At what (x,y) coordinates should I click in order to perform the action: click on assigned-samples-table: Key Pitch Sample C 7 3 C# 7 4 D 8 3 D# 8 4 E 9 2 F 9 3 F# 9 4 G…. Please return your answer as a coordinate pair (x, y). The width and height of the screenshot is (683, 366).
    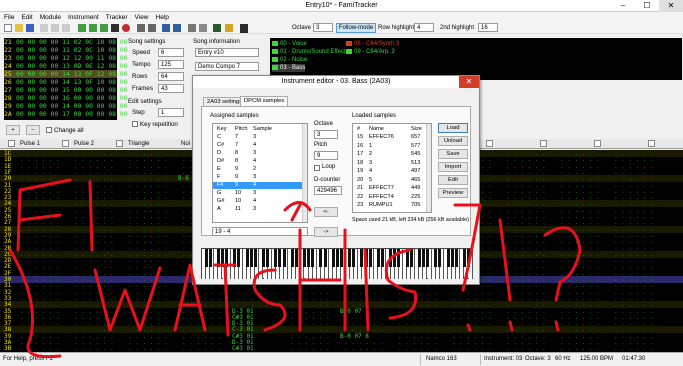
    Looking at the image, I should click on (260, 173).